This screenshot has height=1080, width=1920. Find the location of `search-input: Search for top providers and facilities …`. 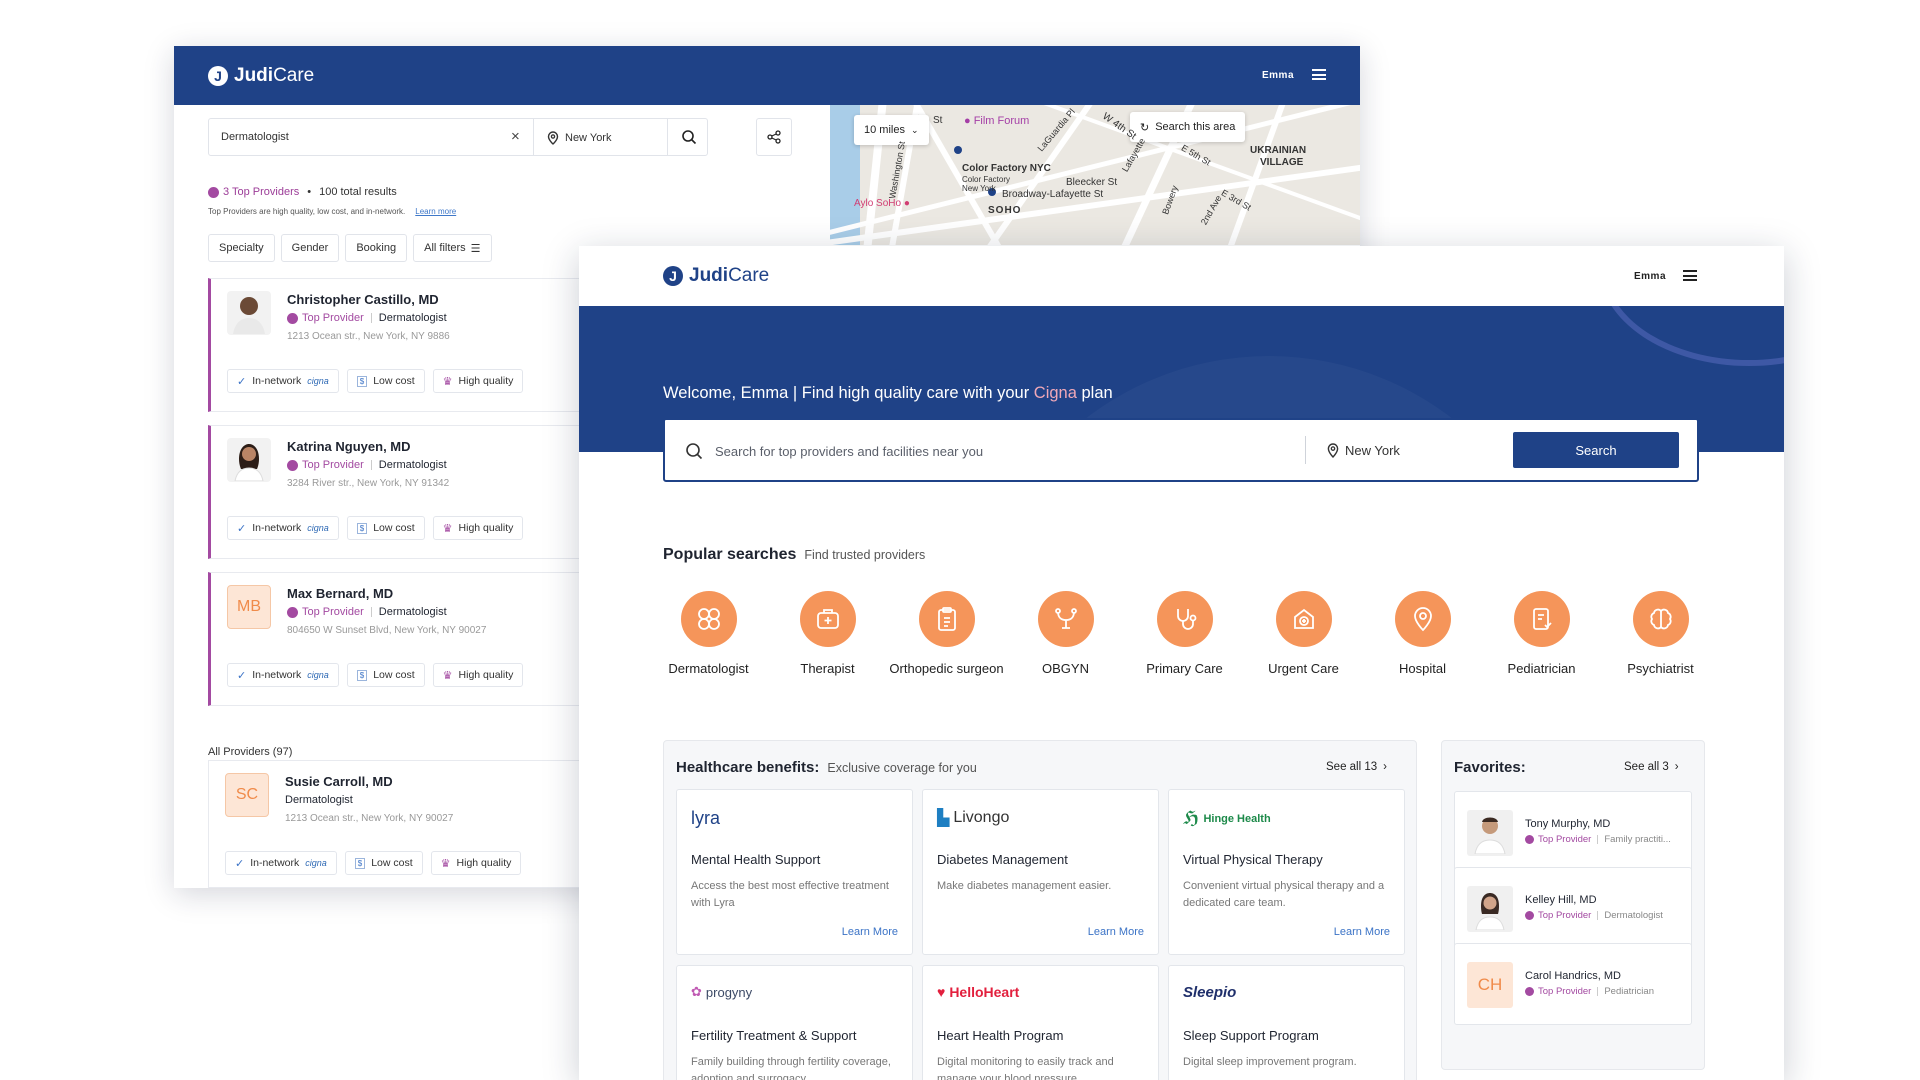

search-input: Search for top providers and facilities … is located at coordinates (849, 451).